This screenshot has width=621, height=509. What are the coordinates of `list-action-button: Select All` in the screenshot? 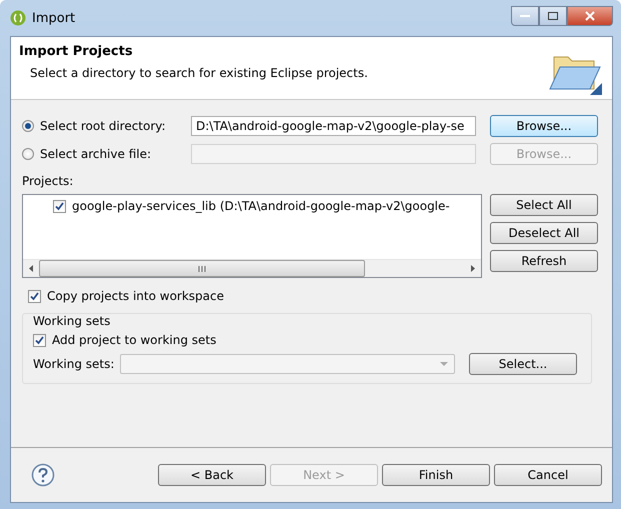 It's located at (544, 205).